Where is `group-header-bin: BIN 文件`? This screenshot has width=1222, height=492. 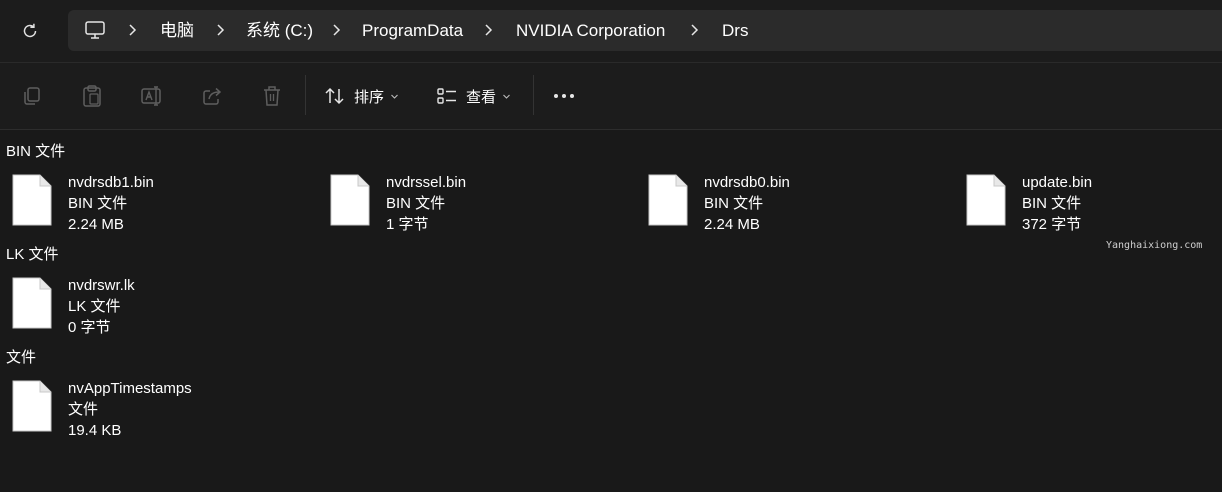 group-header-bin: BIN 文件 is located at coordinates (35, 152).